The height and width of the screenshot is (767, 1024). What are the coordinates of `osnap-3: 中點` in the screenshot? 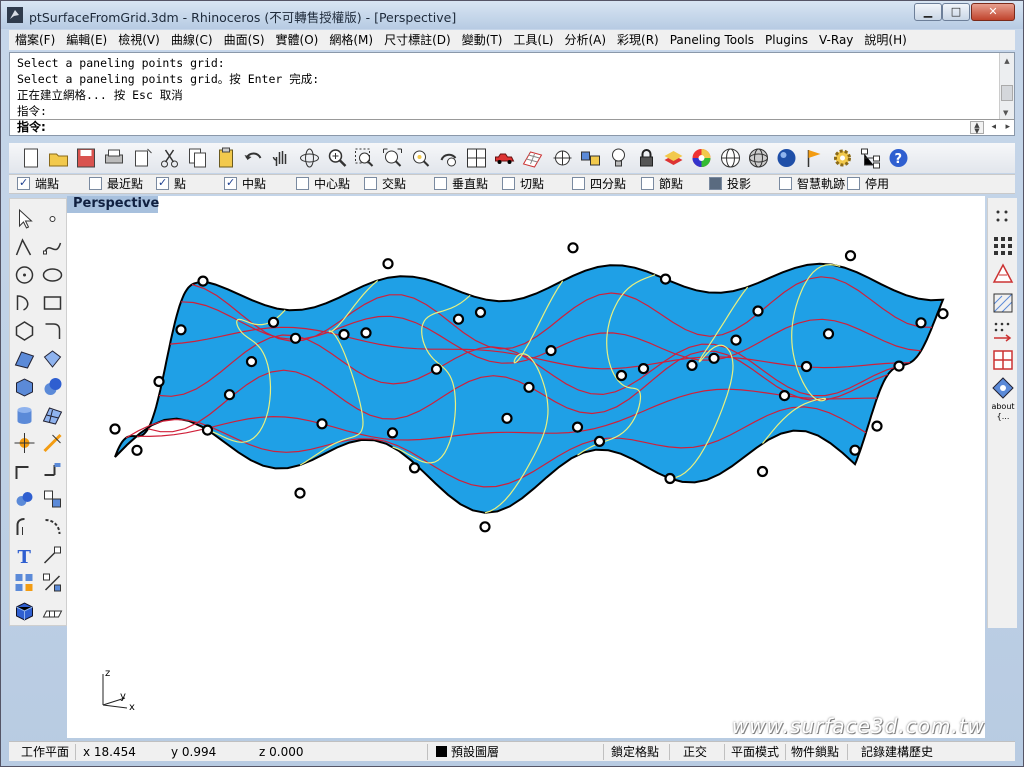 It's located at (245, 184).